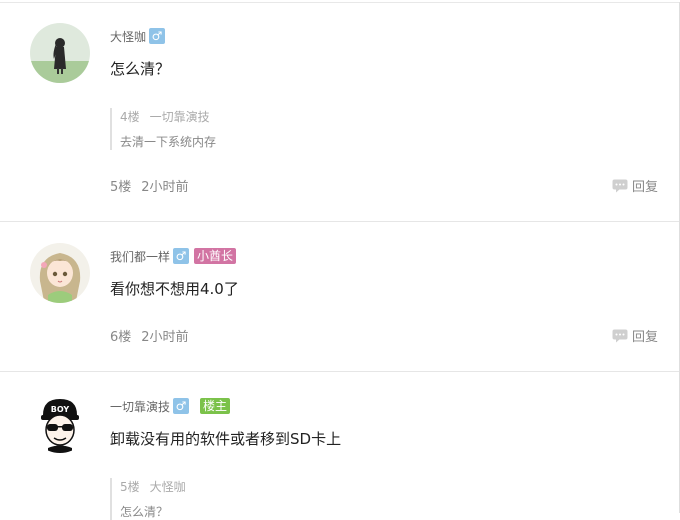  I want to click on username: 一切靠演技, so click(140, 406).